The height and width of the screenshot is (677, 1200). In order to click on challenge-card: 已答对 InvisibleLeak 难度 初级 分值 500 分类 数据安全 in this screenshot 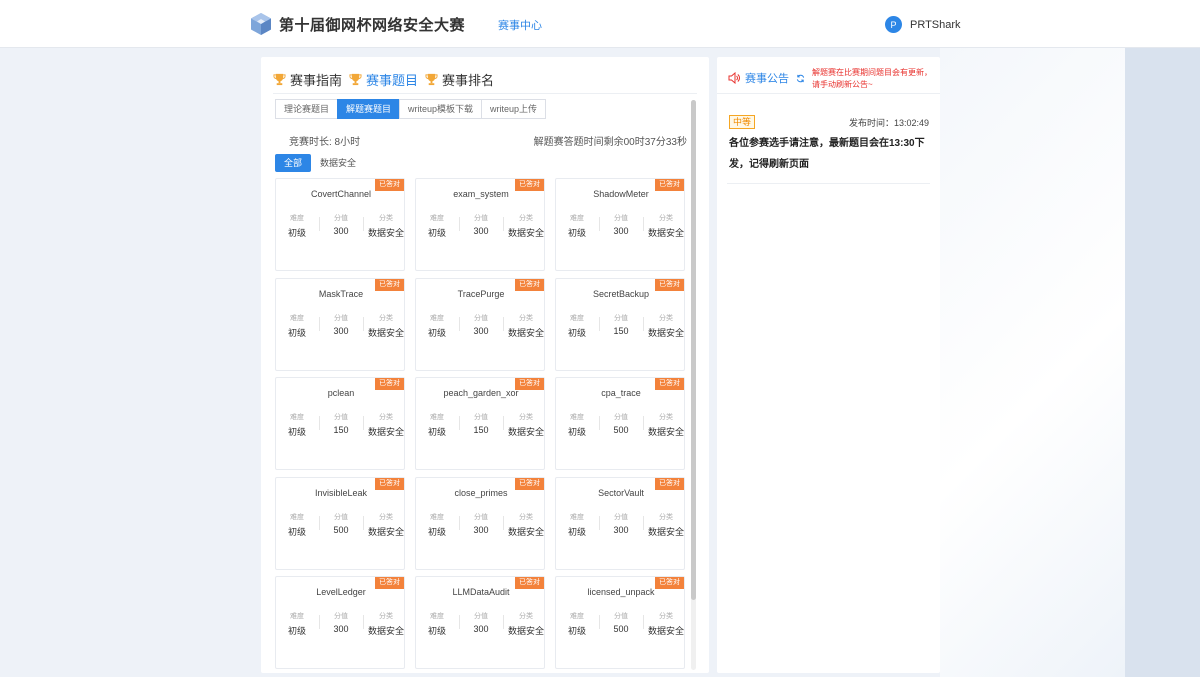, I will do `click(340, 523)`.